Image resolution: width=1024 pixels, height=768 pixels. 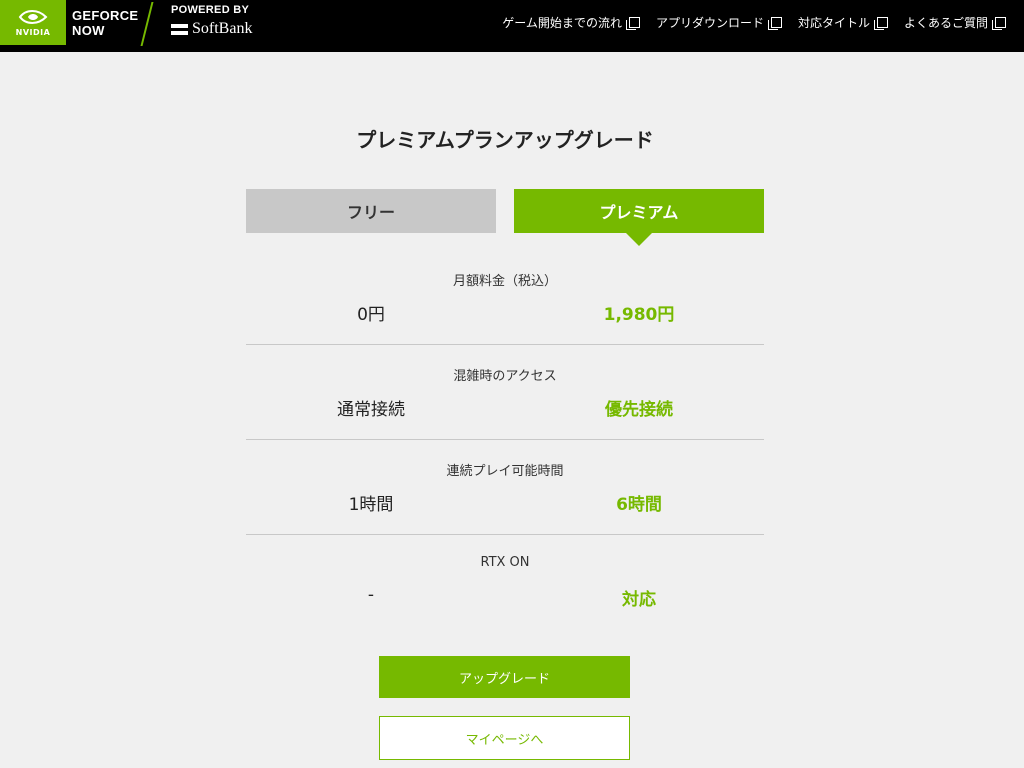 I want to click on nav-label: 対応タイトル, so click(x=833, y=23).